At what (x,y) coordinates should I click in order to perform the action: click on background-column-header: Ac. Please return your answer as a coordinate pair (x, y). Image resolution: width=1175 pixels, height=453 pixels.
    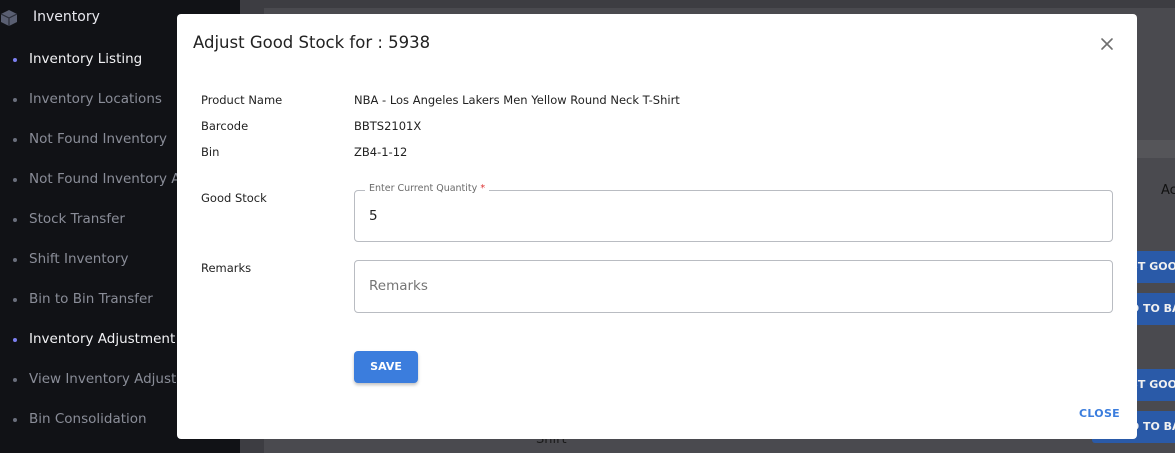
    Looking at the image, I should click on (1168, 190).